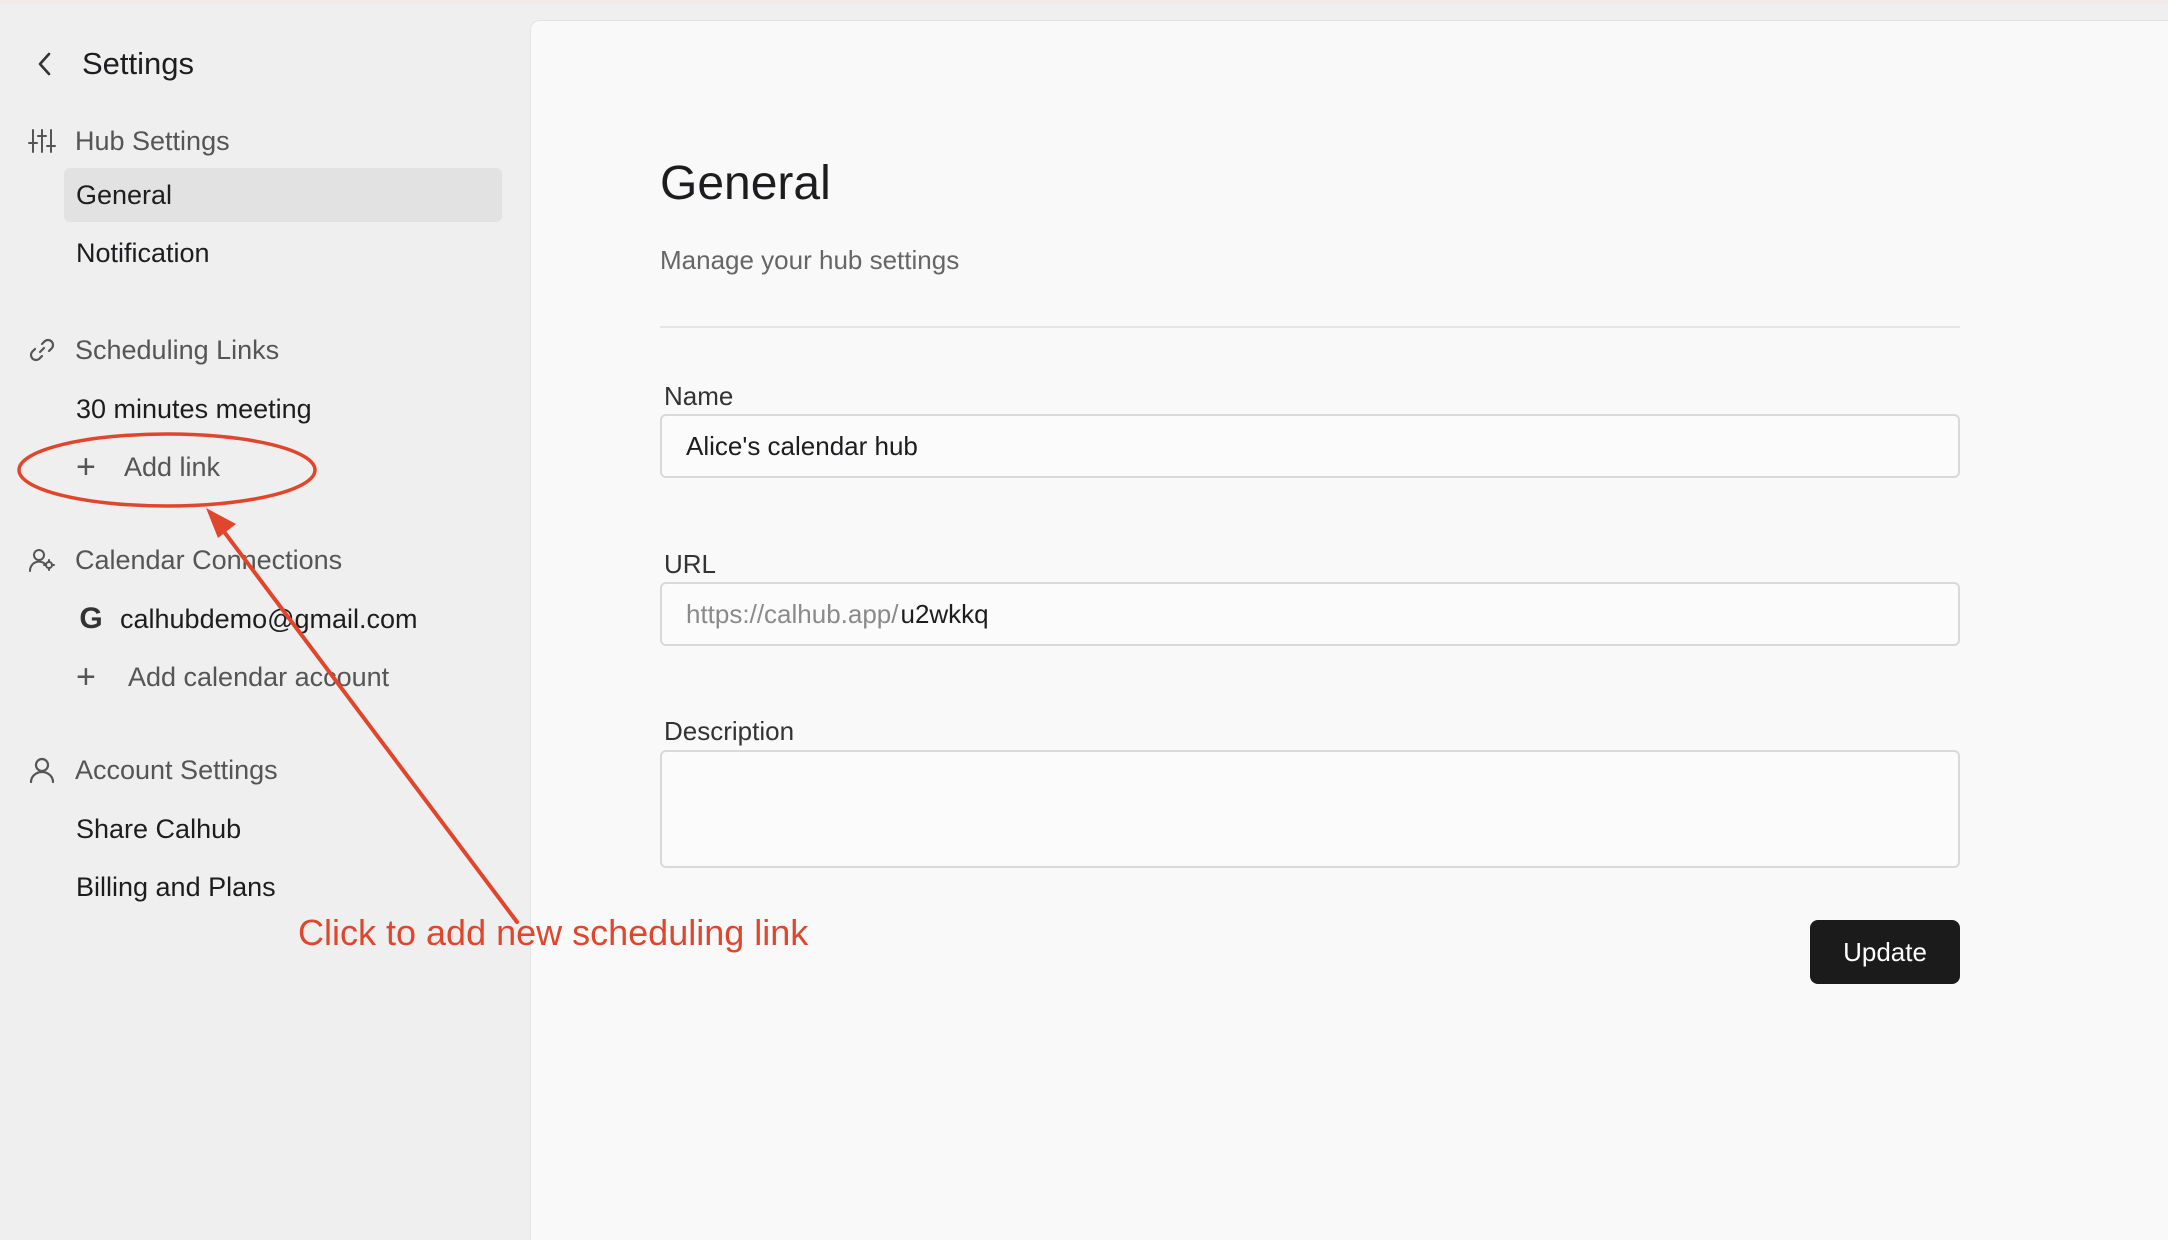  I want to click on section-label-hub-settings: Hub Settings, so click(152, 140).